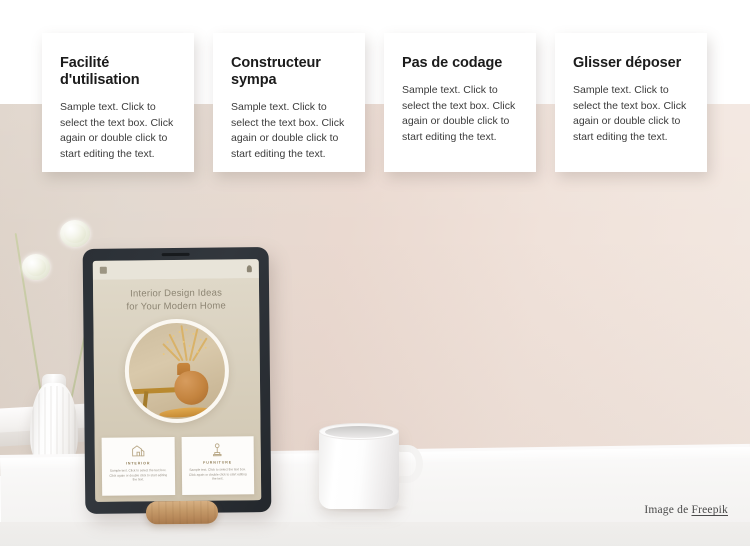  Describe the element at coordinates (359, 432) in the screenshot. I see `mug-interior` at that location.